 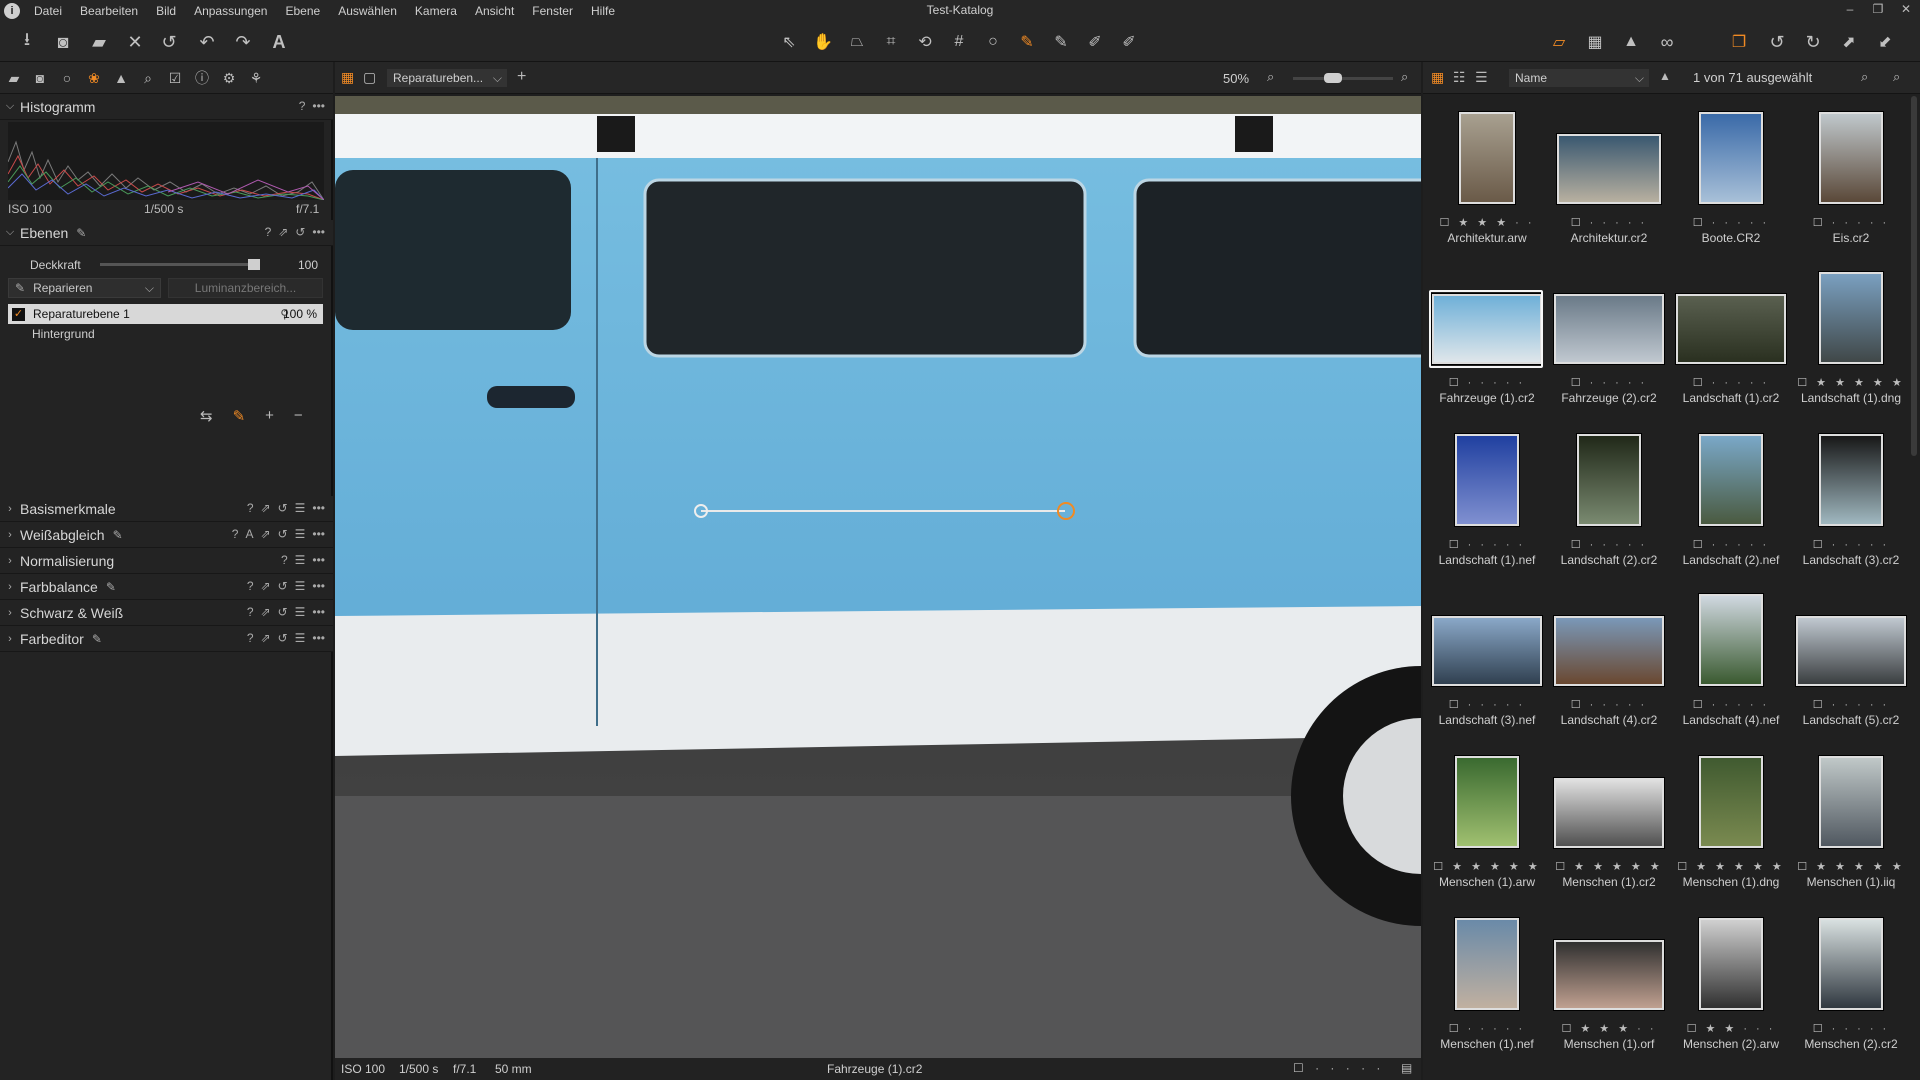 What do you see at coordinates (447, 78) in the screenshot?
I see `layer-dropdown: Reparatureben... ⌵` at bounding box center [447, 78].